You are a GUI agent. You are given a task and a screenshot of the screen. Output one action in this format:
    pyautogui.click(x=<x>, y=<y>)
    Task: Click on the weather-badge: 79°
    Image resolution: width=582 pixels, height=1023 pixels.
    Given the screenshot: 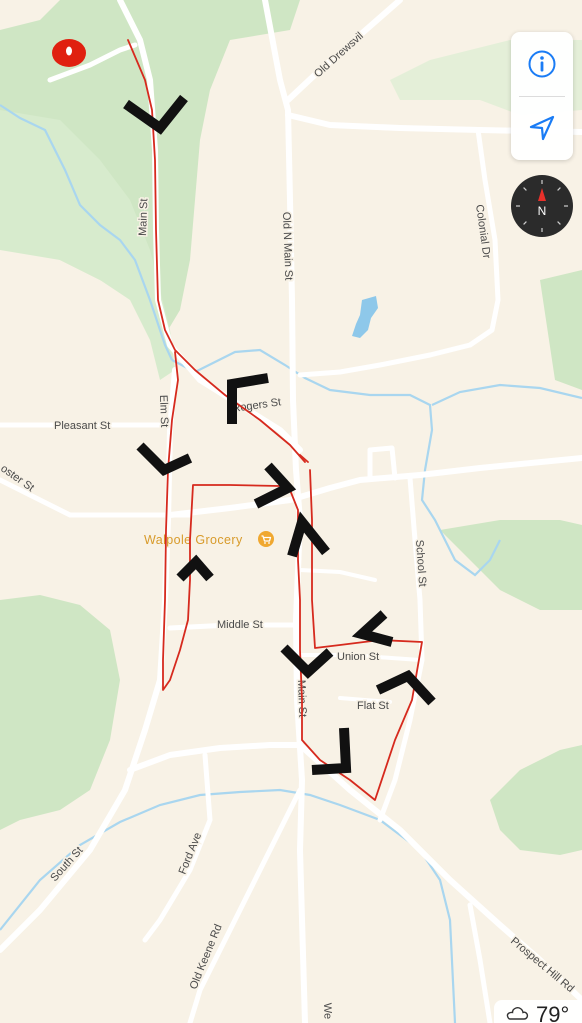 What is the action you would take?
    pyautogui.click(x=538, y=1011)
    